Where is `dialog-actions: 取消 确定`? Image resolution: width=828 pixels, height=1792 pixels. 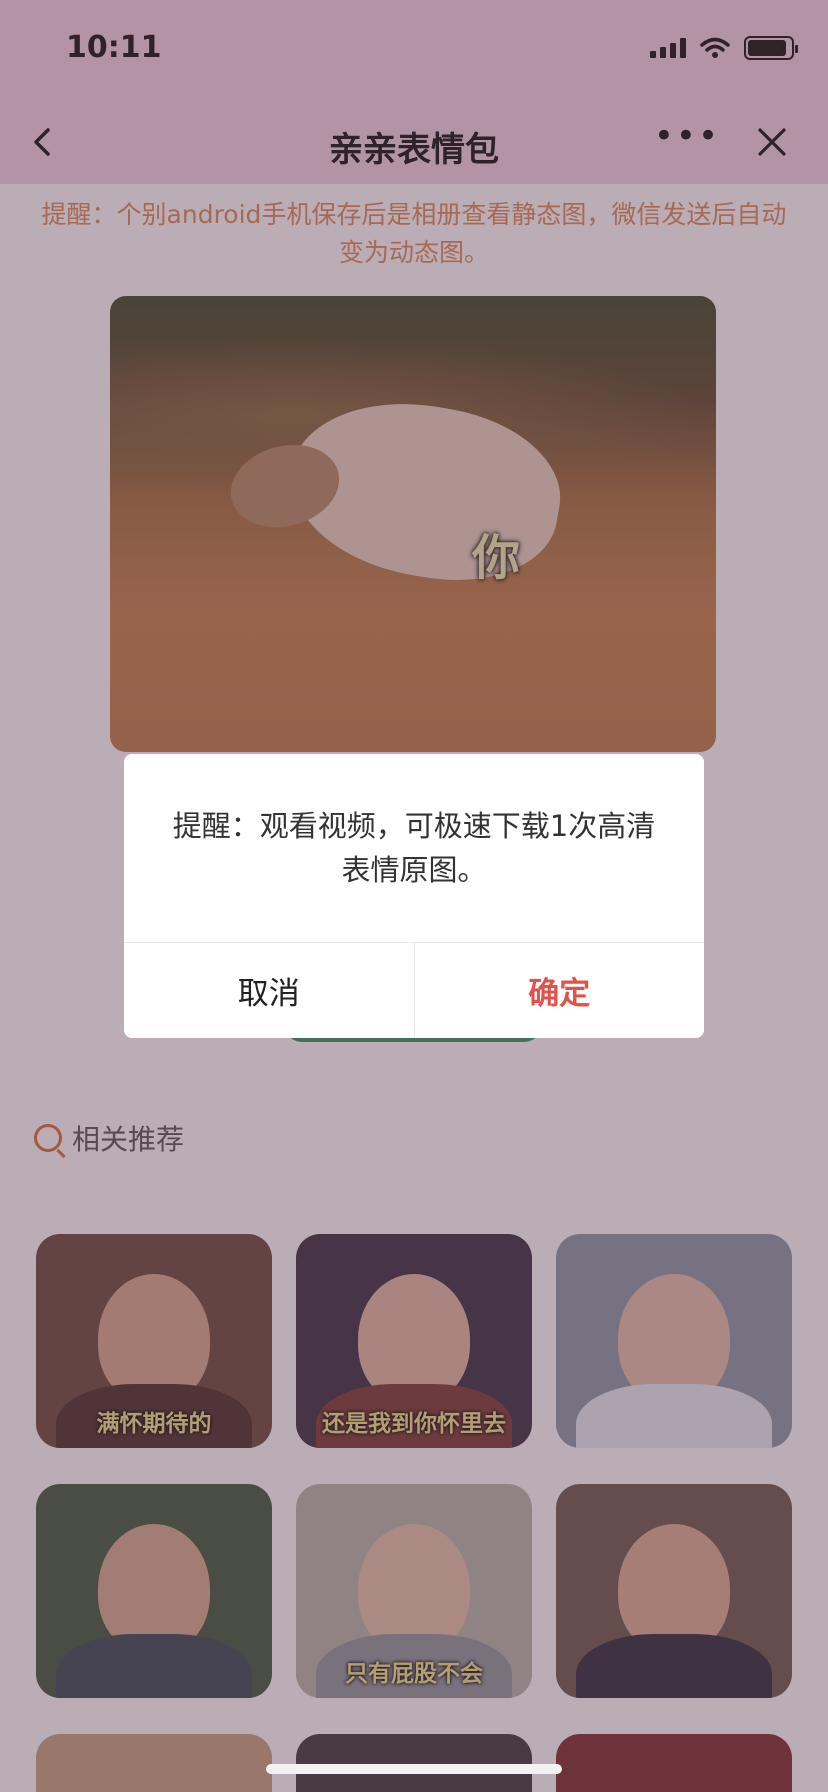 dialog-actions: 取消 确定 is located at coordinates (414, 990).